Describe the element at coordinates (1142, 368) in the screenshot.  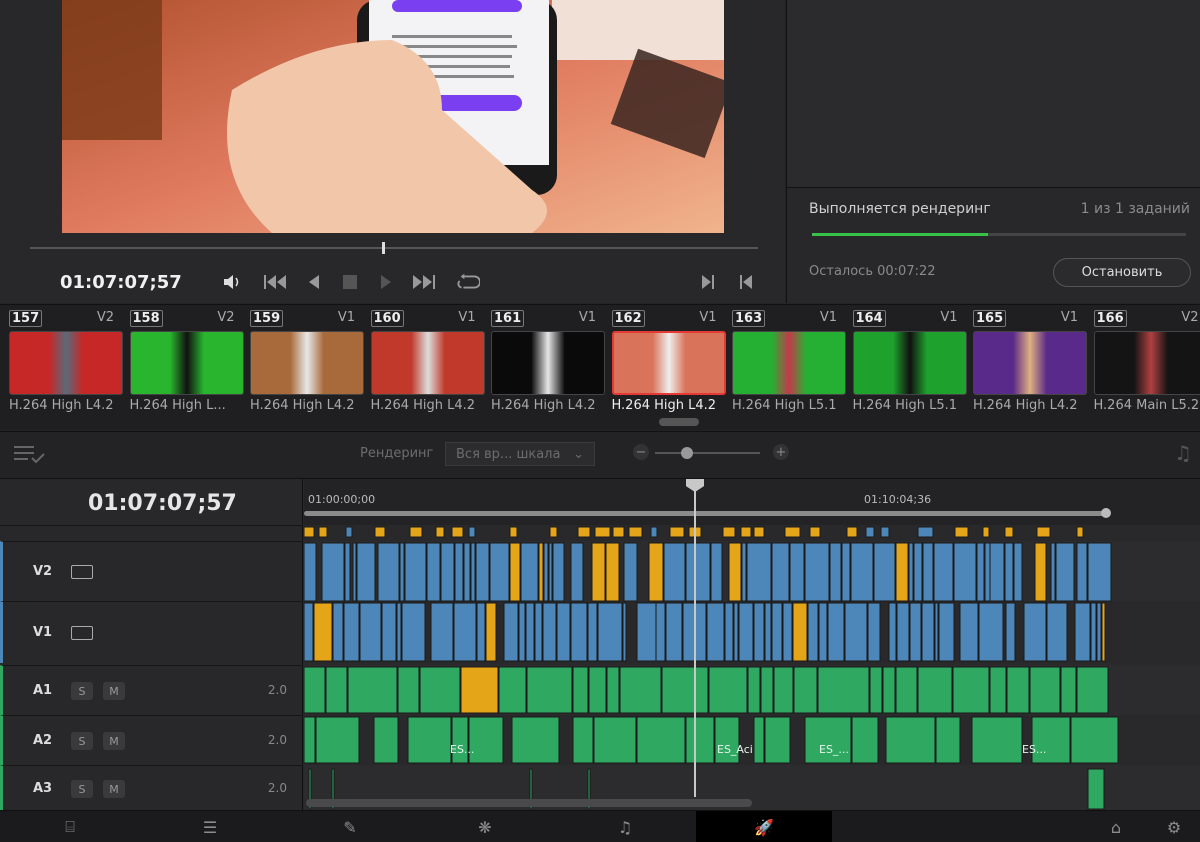
I see `clip-thumbnail: 166 V2 H.264 Main L5.2` at that location.